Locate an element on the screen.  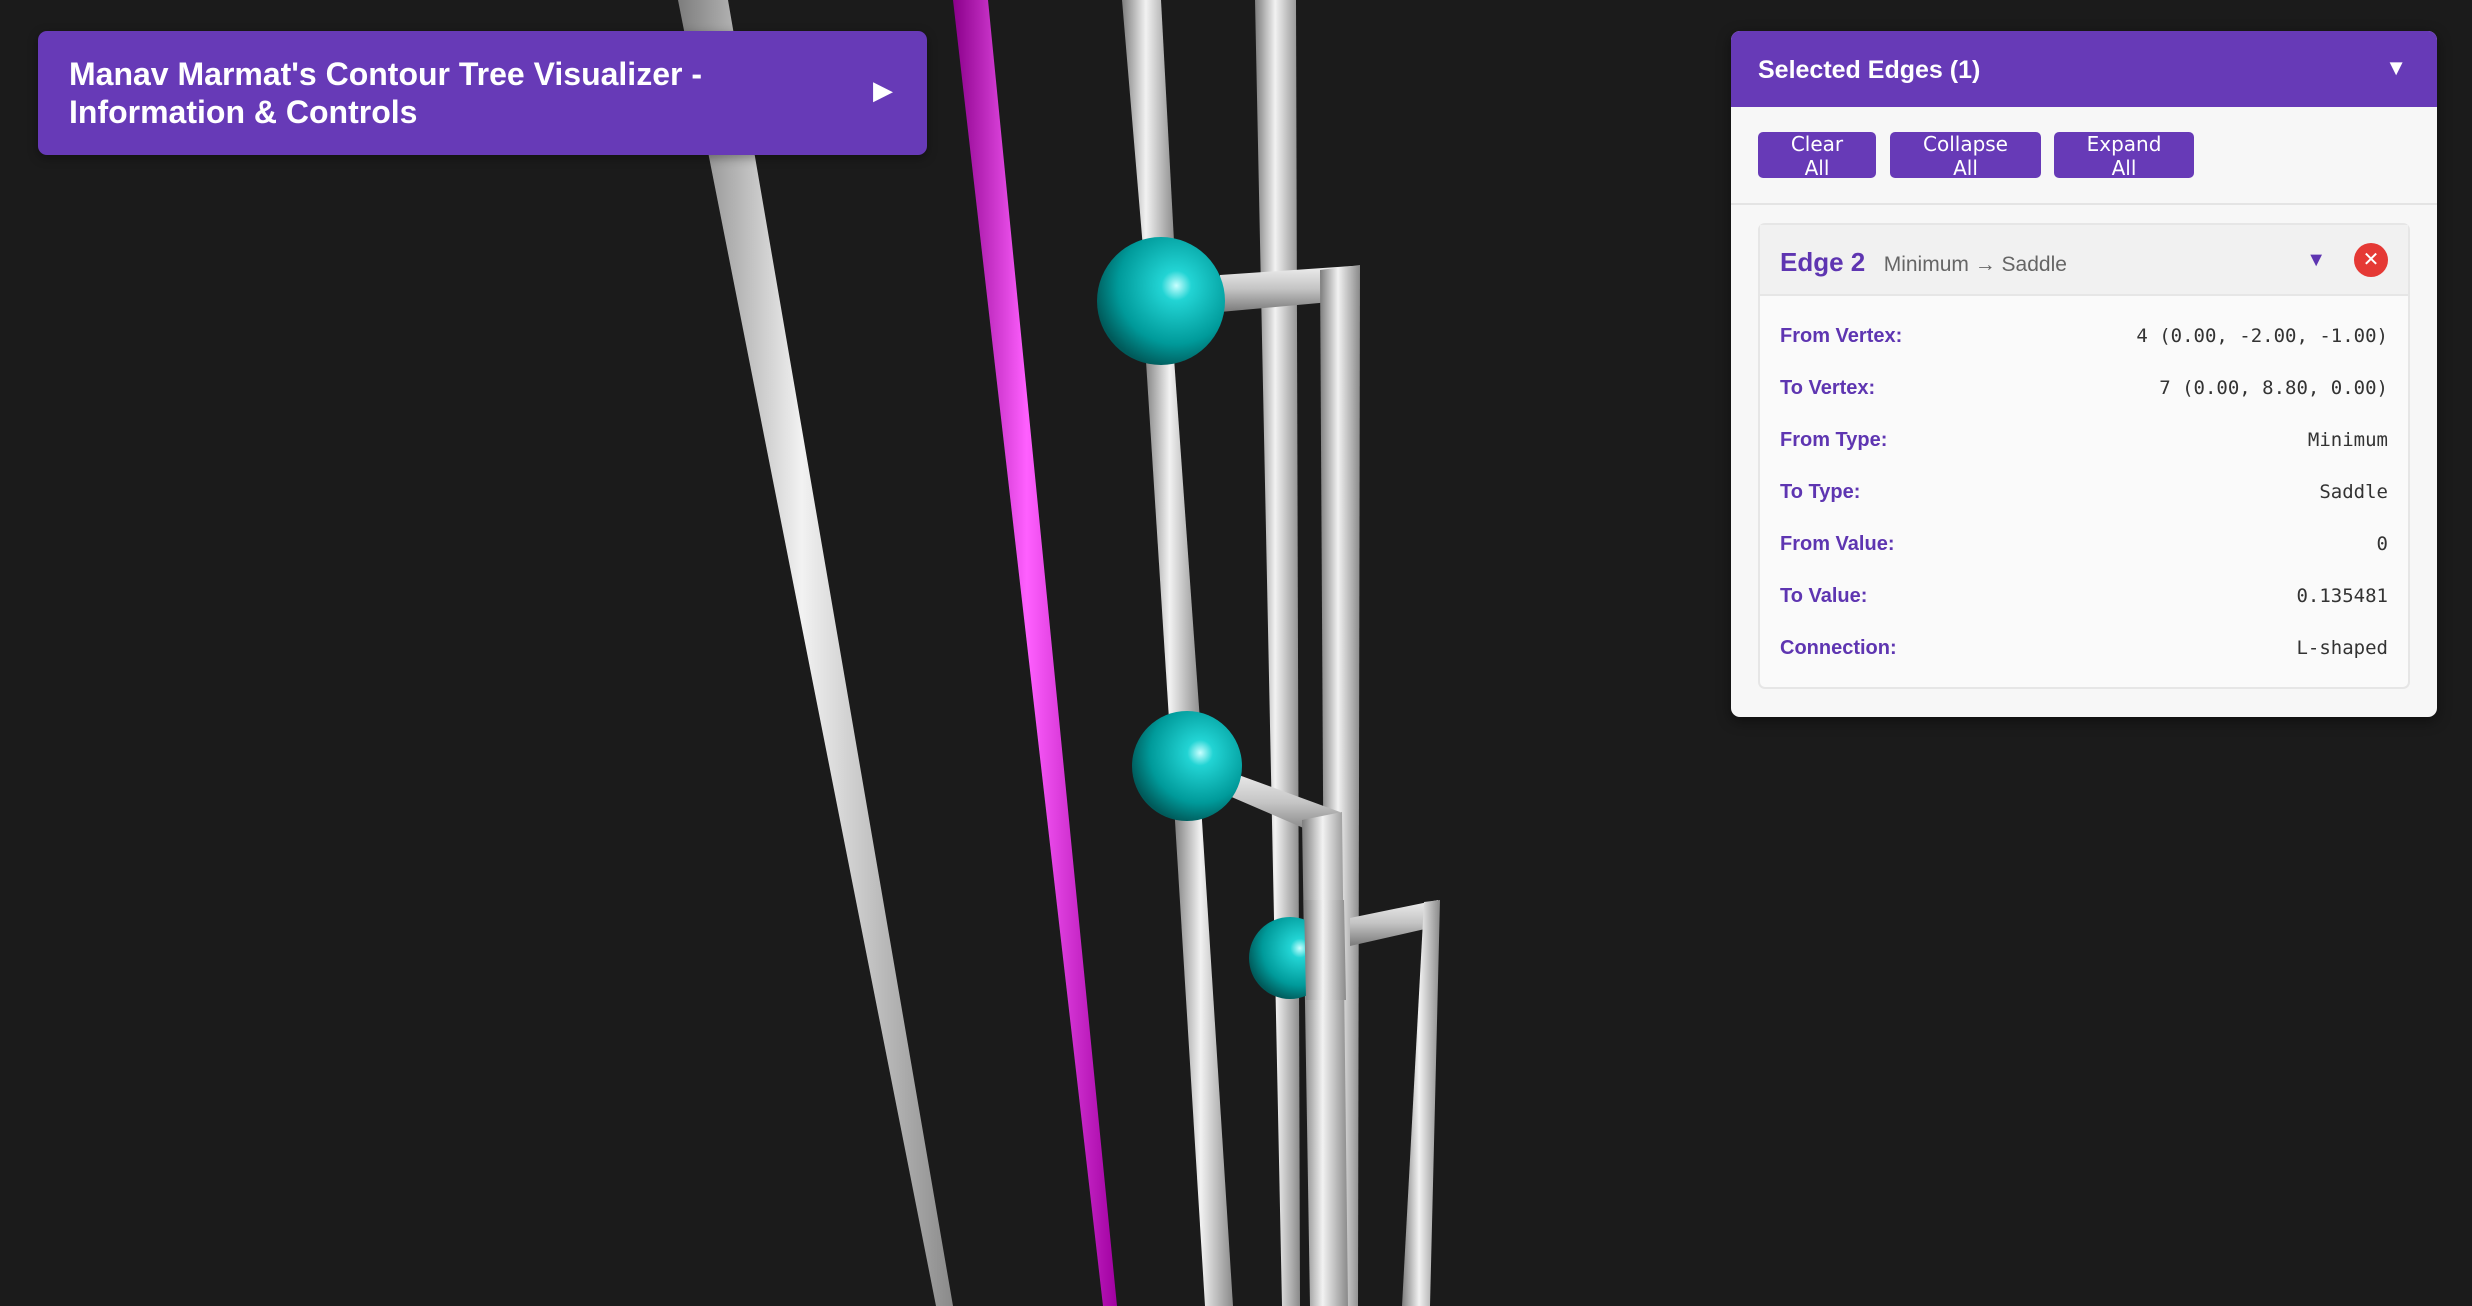
detail-label: From Vertex: is located at coordinates (1841, 336).